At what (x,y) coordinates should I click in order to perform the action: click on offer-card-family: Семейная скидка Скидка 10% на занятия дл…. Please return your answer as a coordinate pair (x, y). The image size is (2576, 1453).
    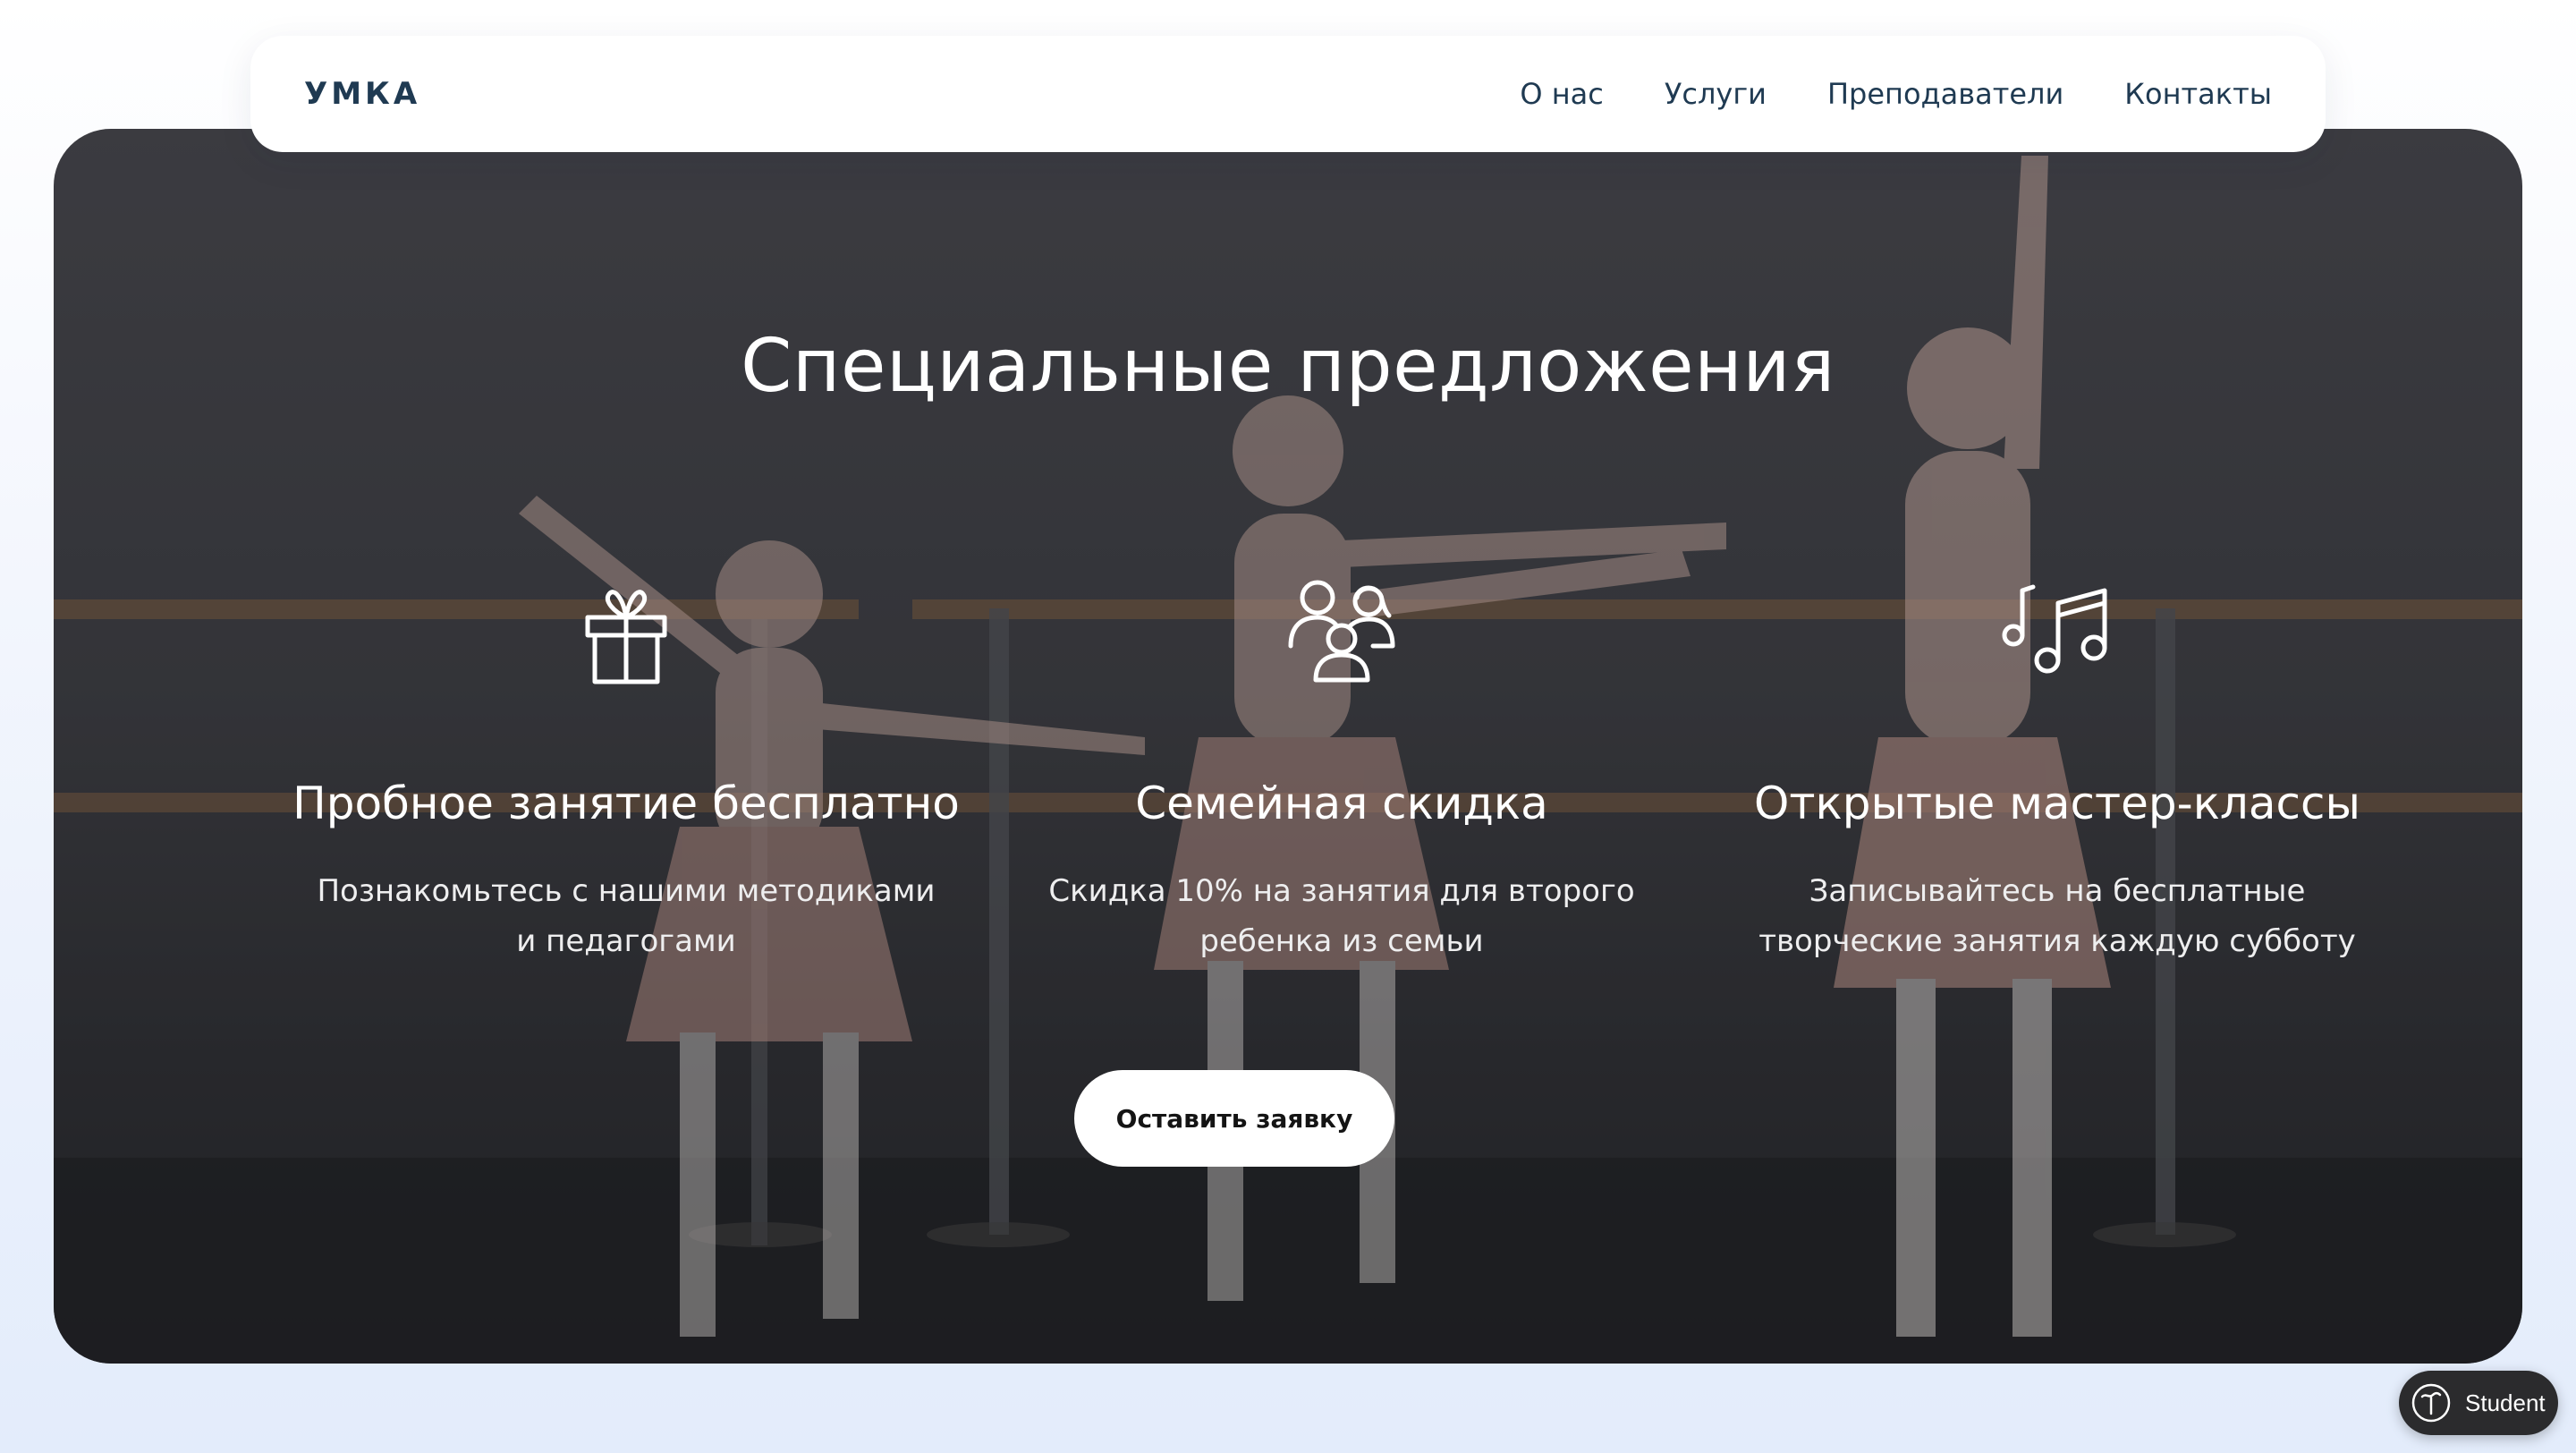
    Looking at the image, I should click on (1342, 771).